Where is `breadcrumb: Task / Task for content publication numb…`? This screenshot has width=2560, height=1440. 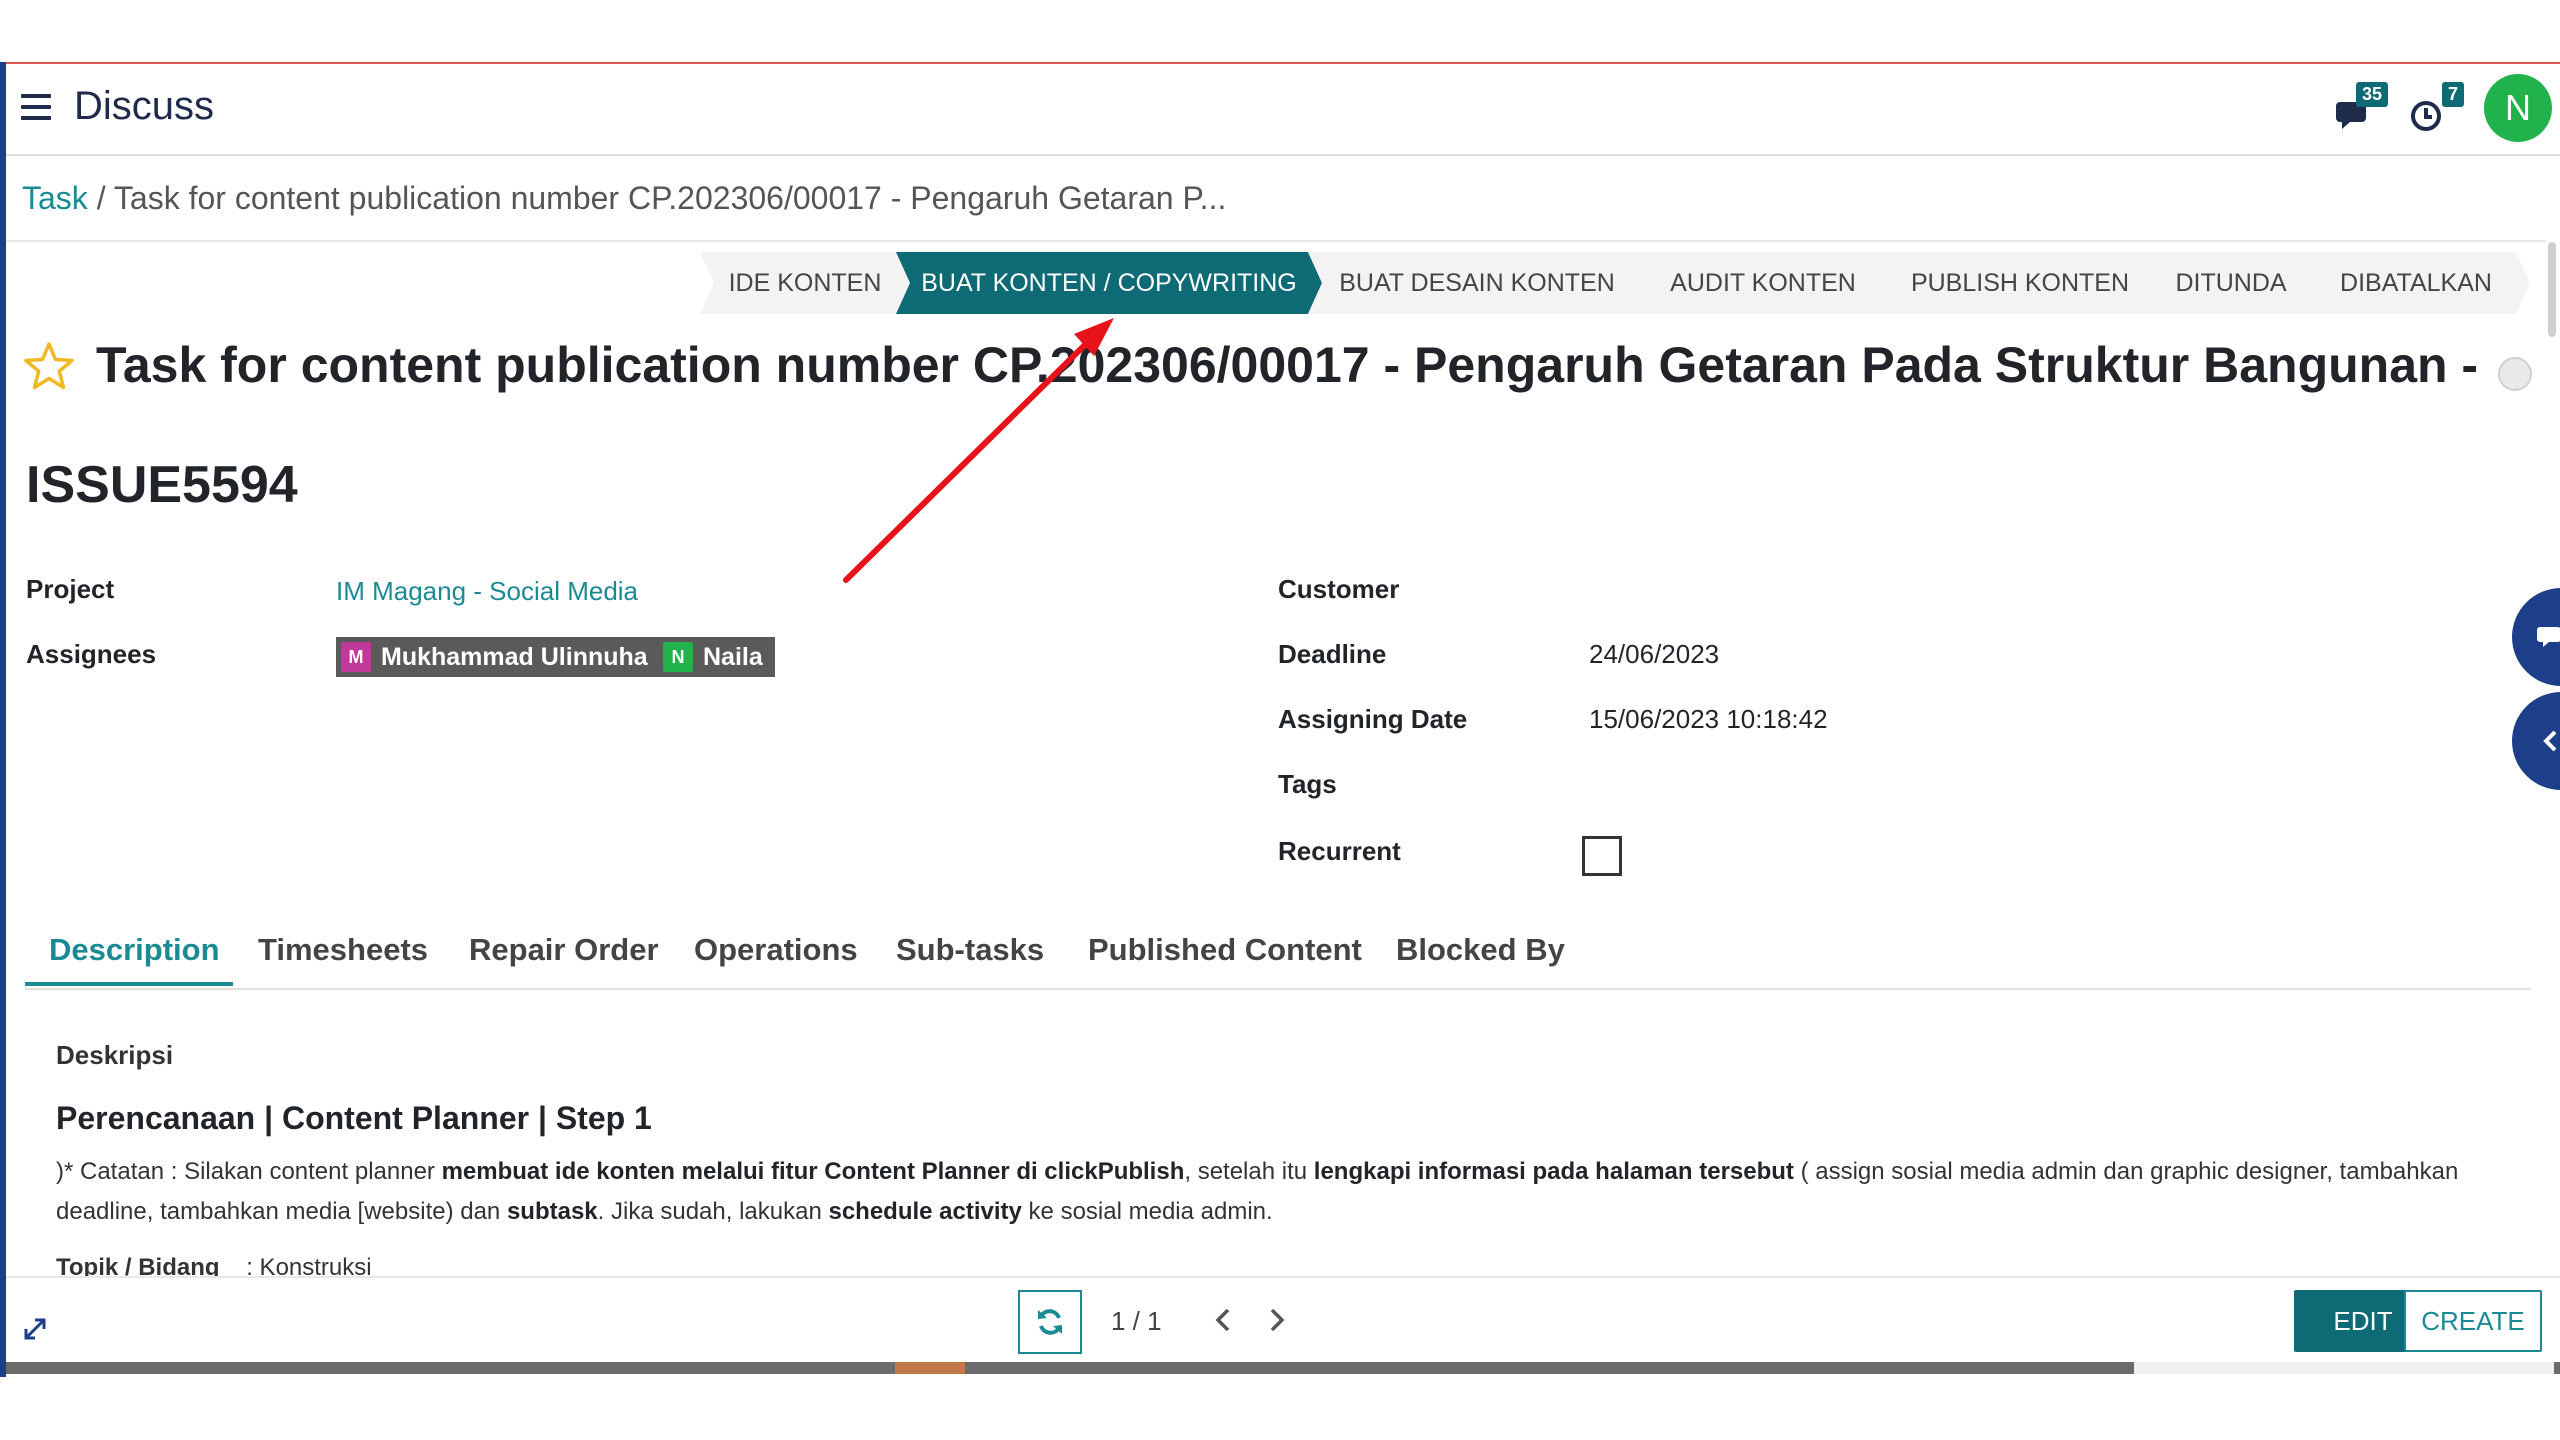 breadcrumb: Task / Task for content publication numb… is located at coordinates (624, 198).